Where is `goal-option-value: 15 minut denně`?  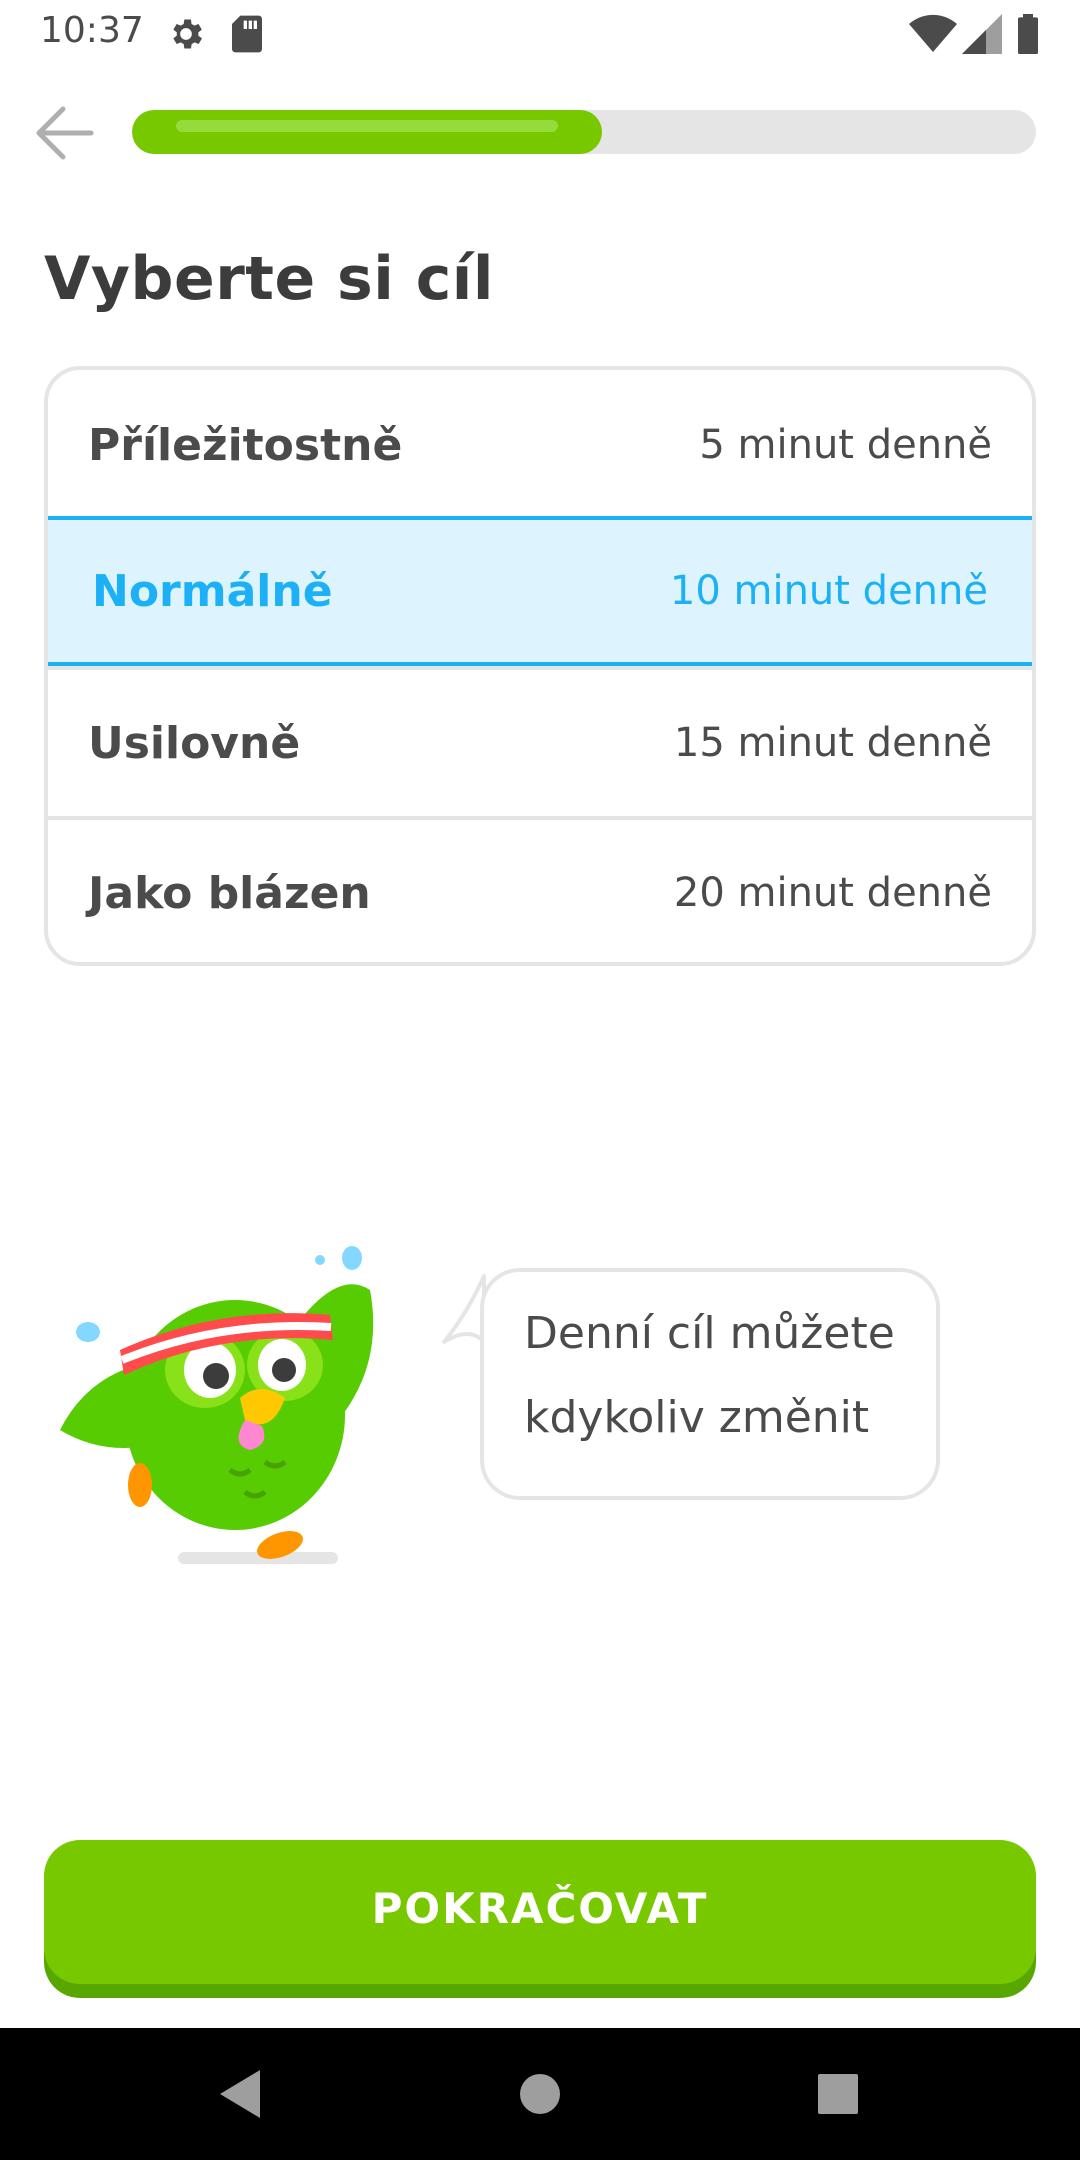
goal-option-value: 15 minut denně is located at coordinates (832, 743).